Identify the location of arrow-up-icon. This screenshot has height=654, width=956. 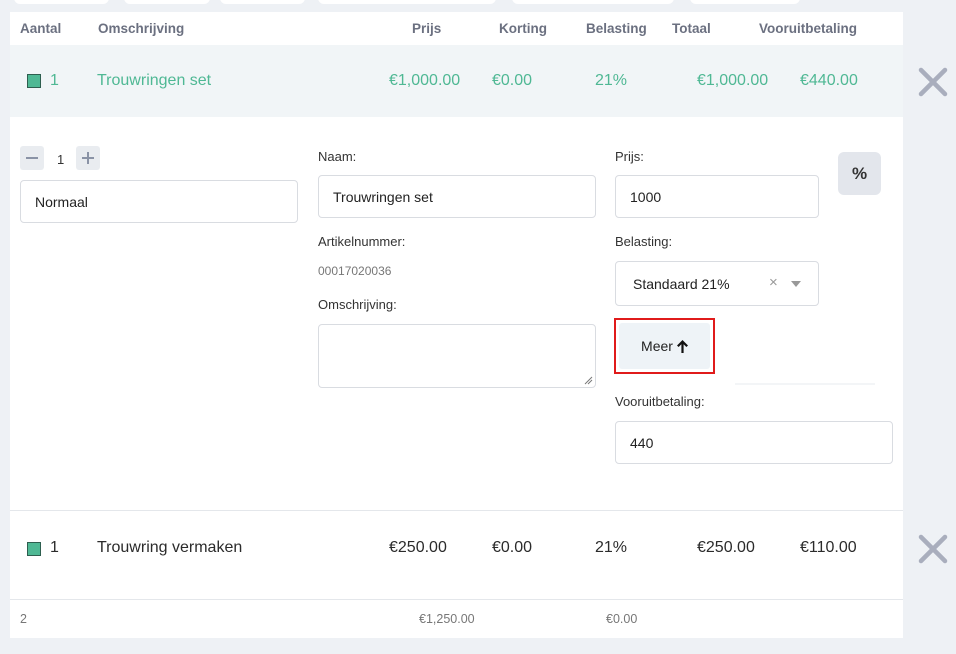
(682, 346).